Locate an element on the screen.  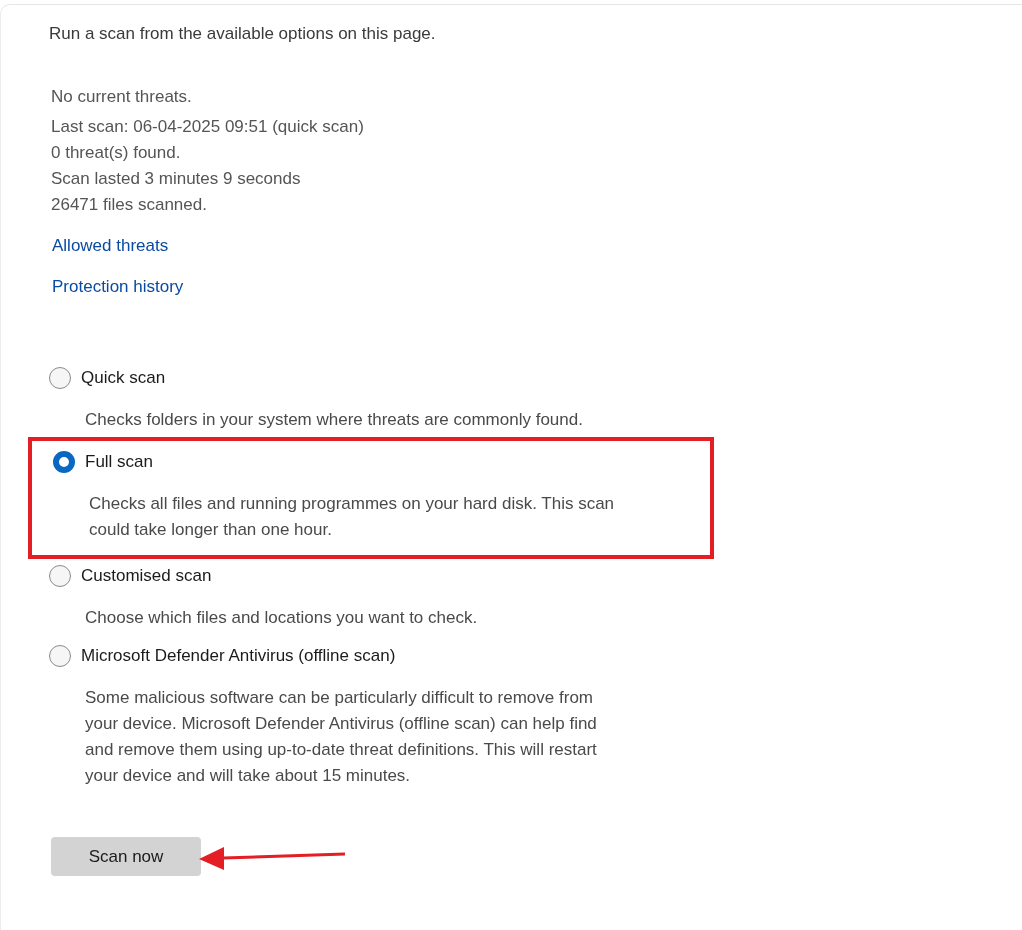
status-text: No current threats. is located at coordinates (122, 97).